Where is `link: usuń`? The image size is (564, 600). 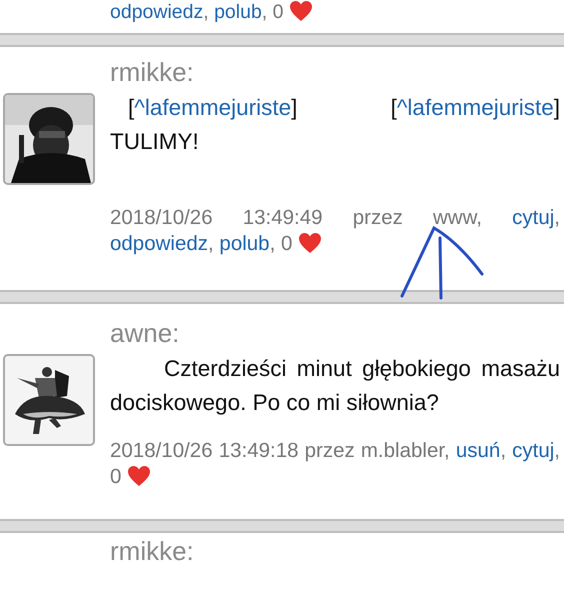
link: usuń is located at coordinates (478, 450).